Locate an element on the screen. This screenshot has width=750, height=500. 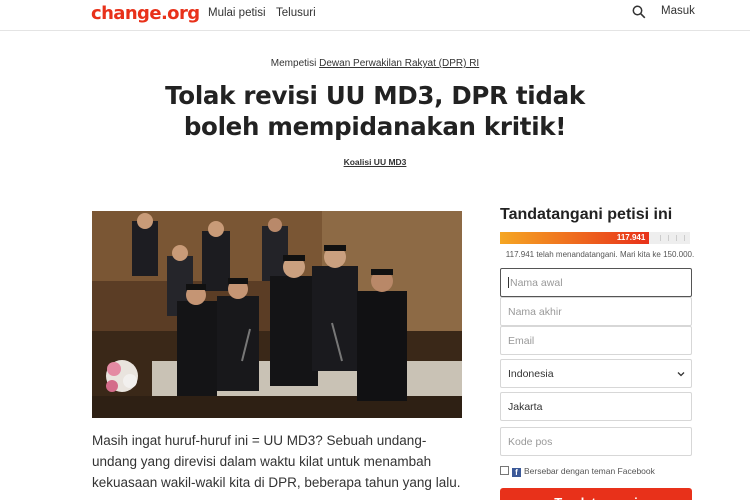
postal-code-placeholder: Kode pos is located at coordinates (530, 442).